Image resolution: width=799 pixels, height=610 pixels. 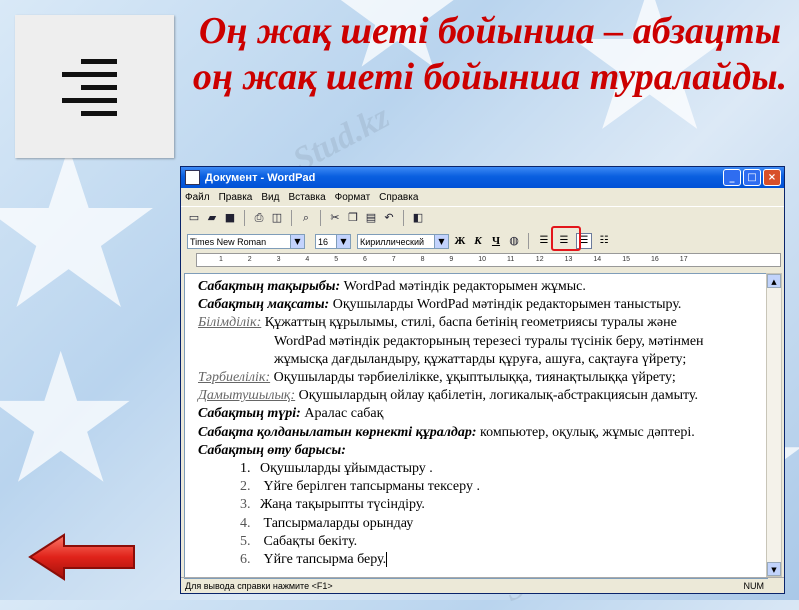 I want to click on menu-bar: Файл Правка Вид Вставка Формат Справка, so click(x=482, y=197).